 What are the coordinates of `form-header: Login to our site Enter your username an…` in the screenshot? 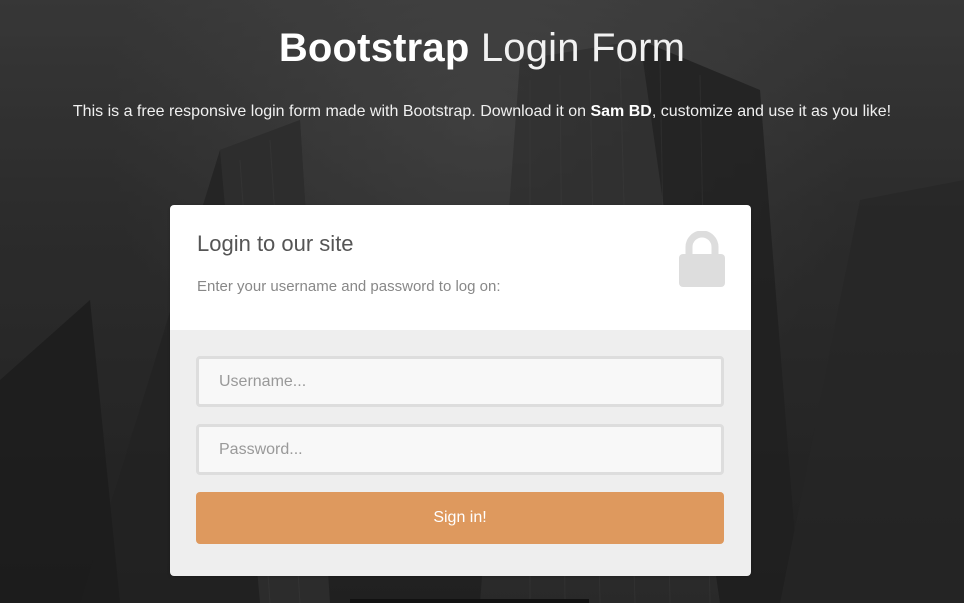 It's located at (460, 267).